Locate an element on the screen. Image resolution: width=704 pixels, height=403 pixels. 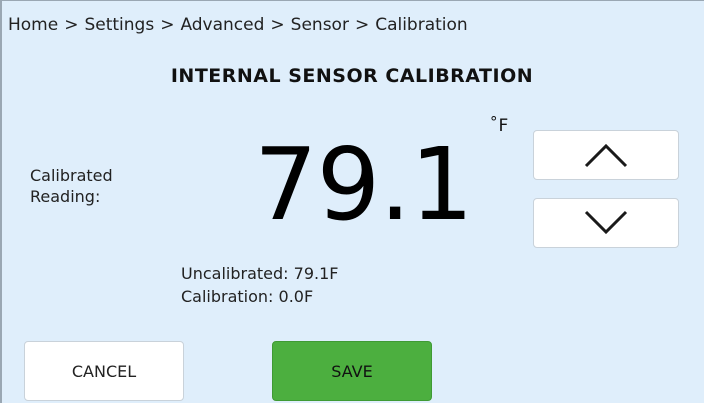
increase-button is located at coordinates (606, 155).